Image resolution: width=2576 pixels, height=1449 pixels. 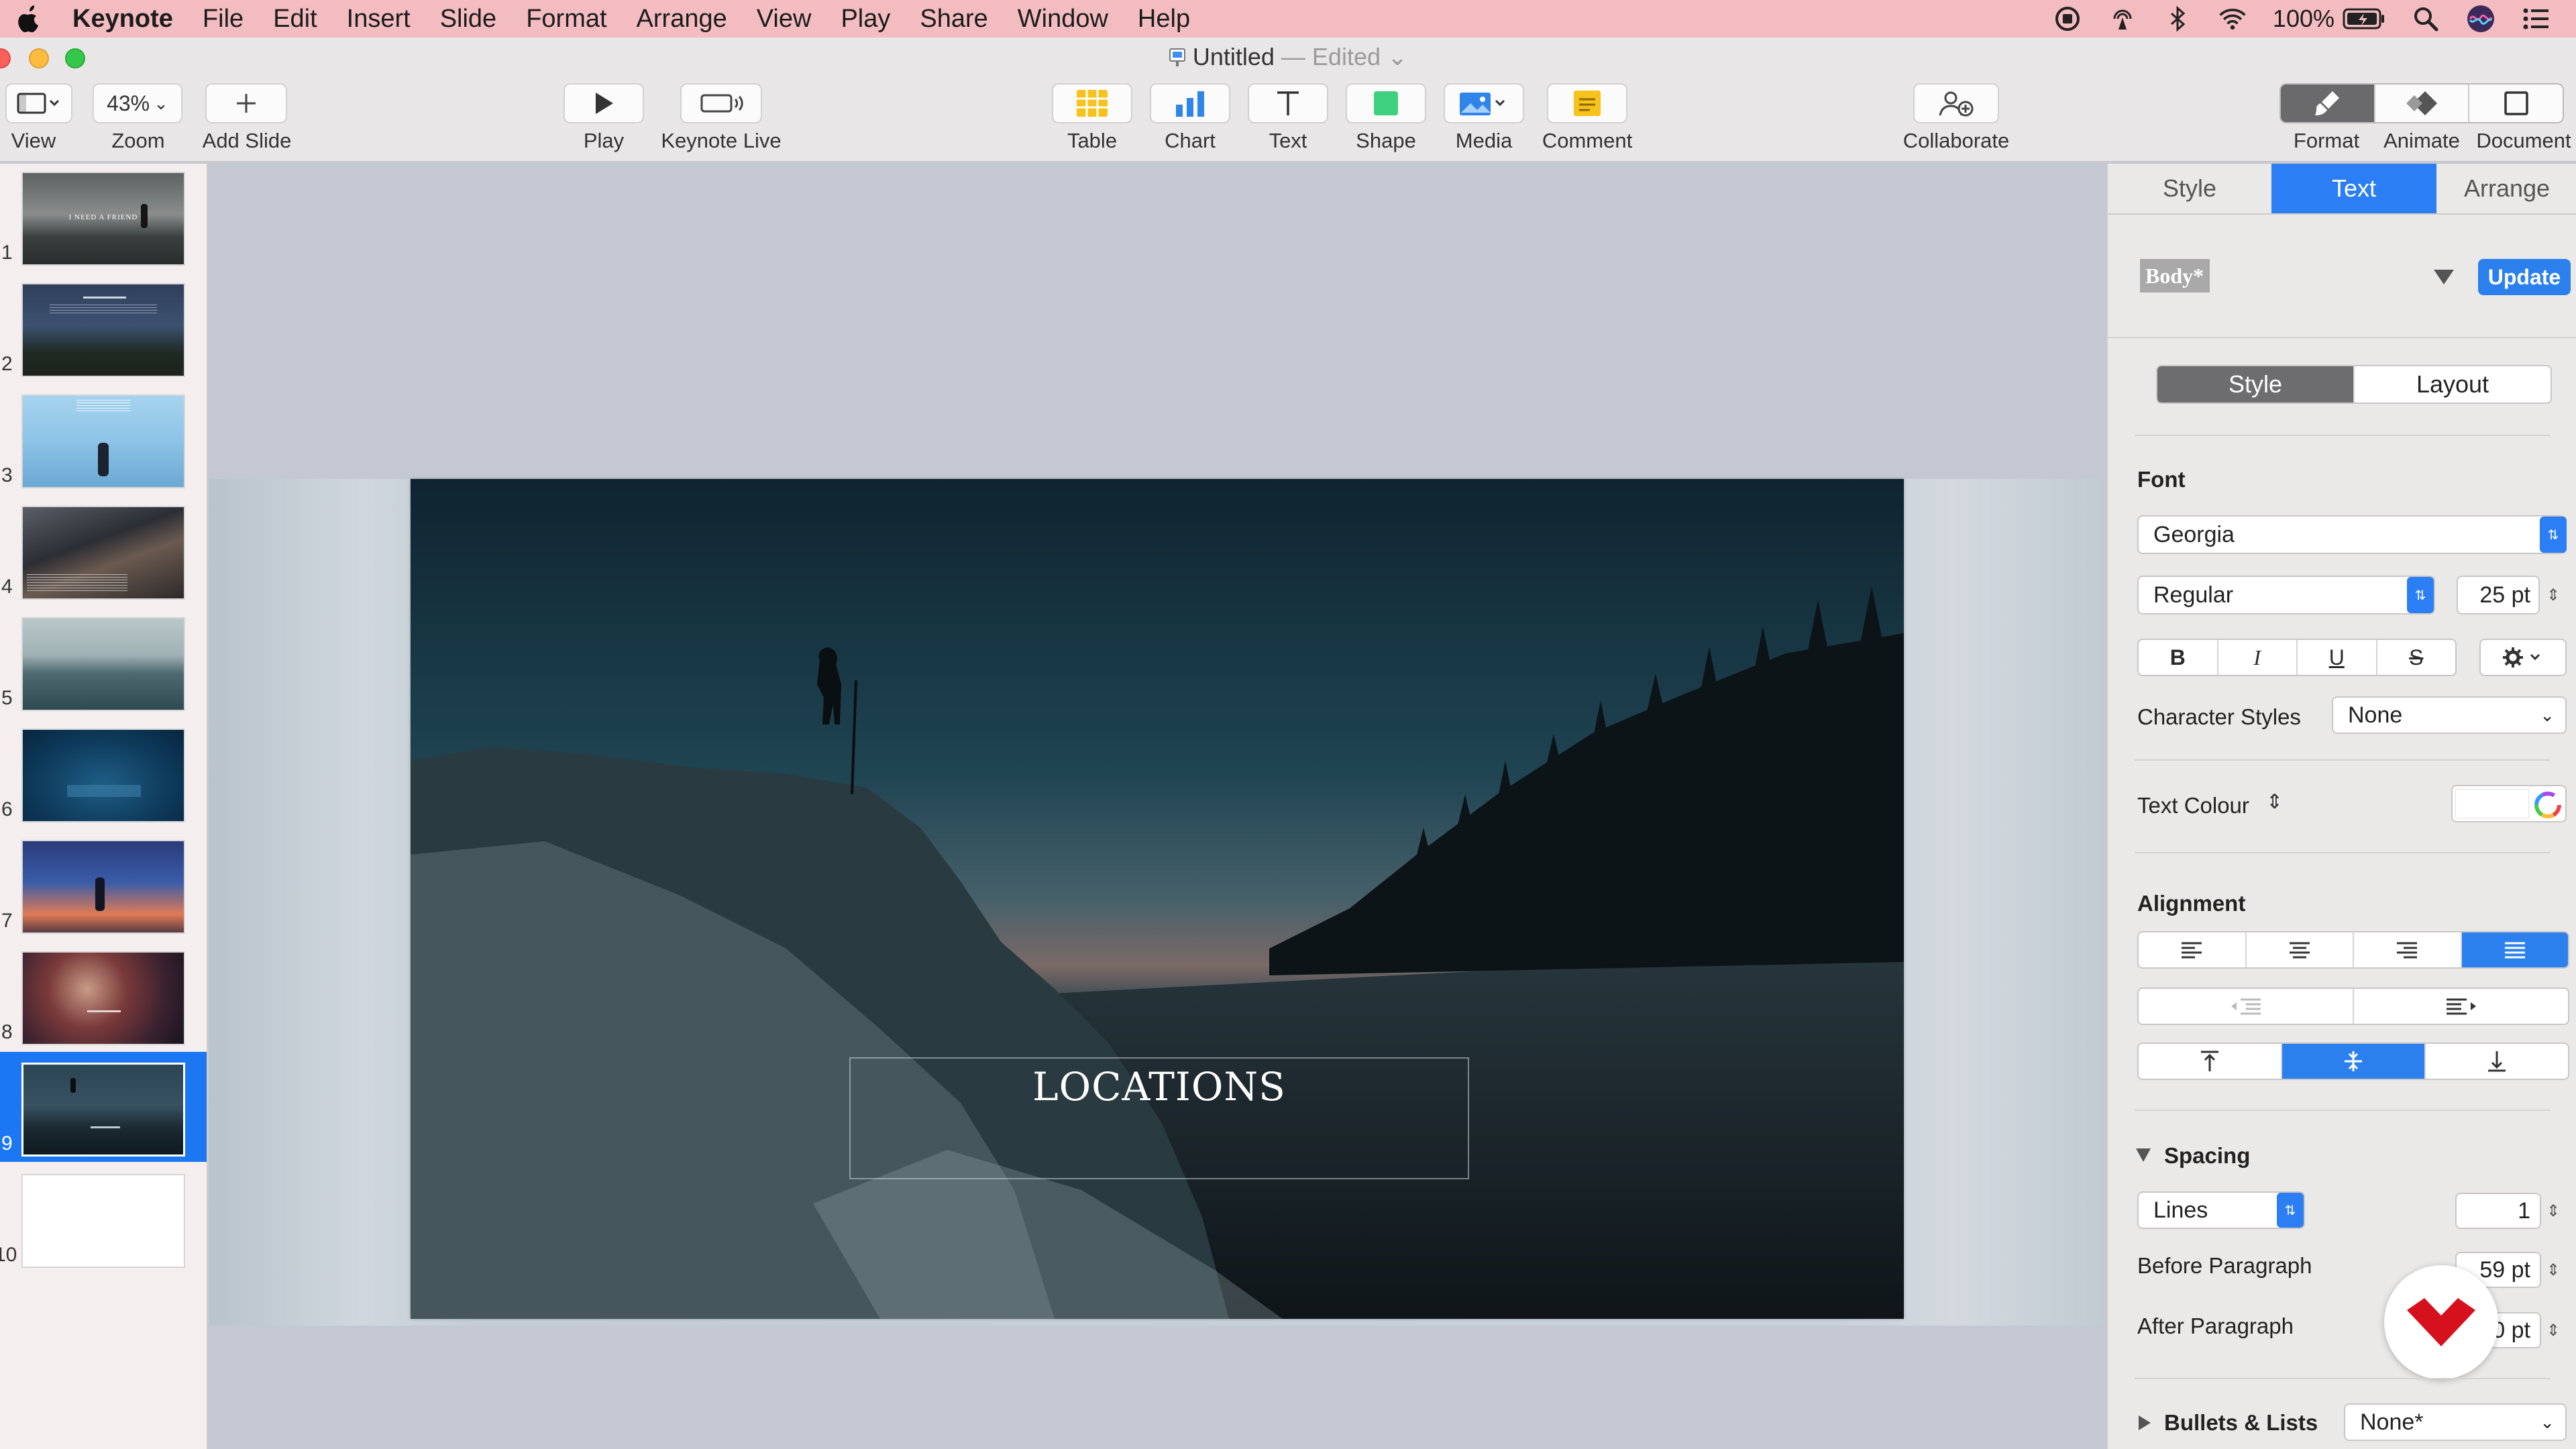 What do you see at coordinates (2189, 188) in the screenshot?
I see `tab-style: Style` at bounding box center [2189, 188].